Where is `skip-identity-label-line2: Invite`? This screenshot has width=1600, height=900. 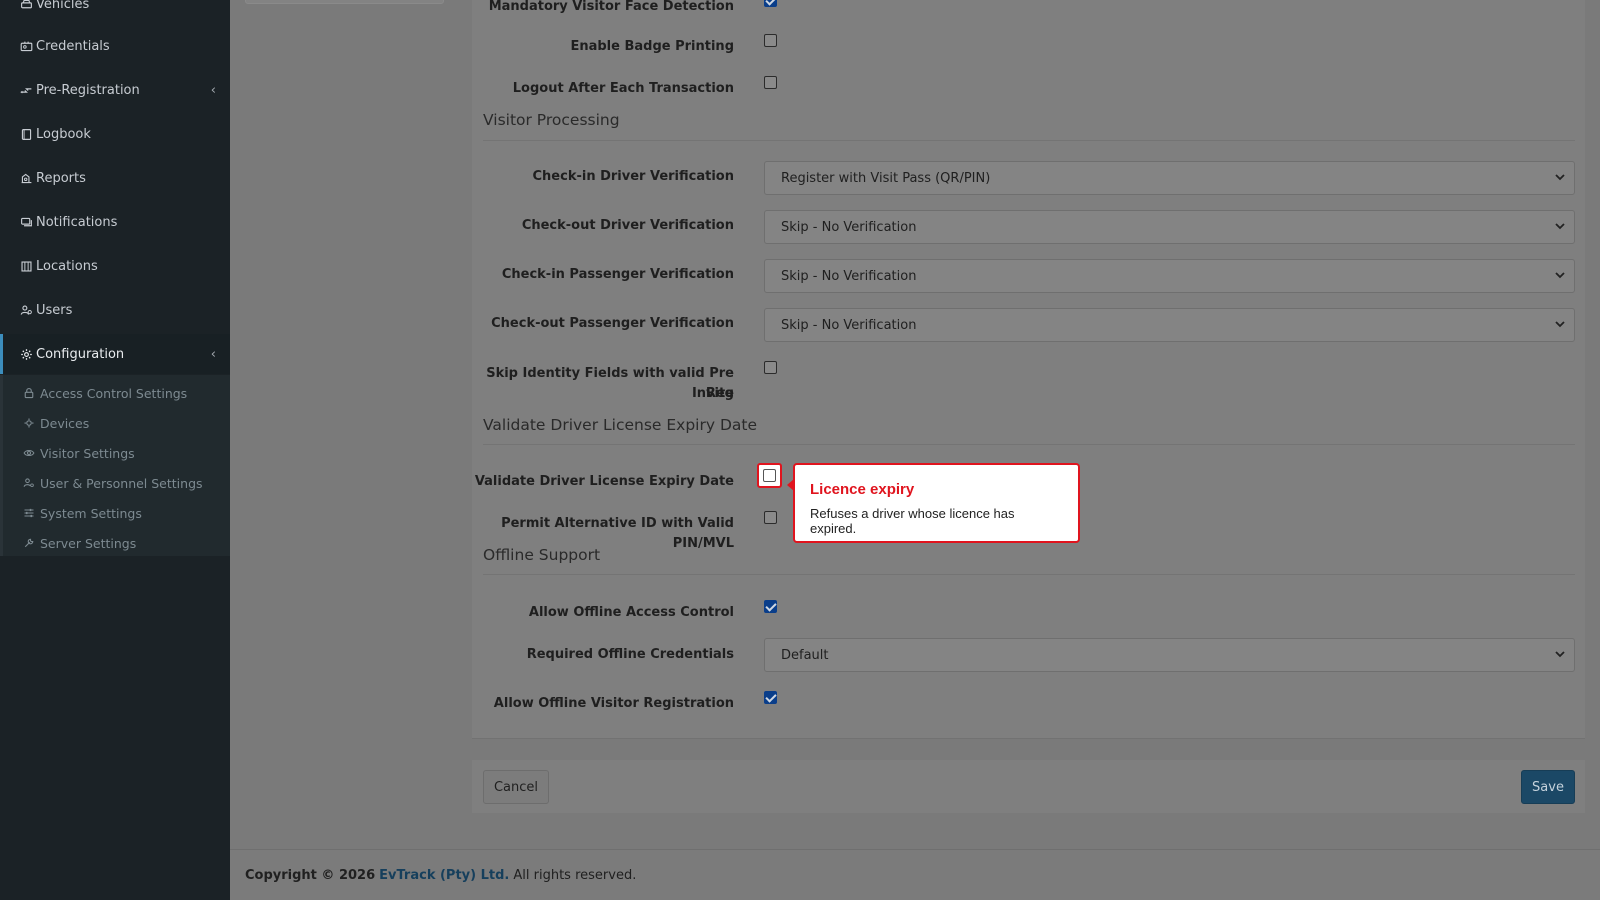
skip-identity-label-line2: Invite is located at coordinates (712, 393).